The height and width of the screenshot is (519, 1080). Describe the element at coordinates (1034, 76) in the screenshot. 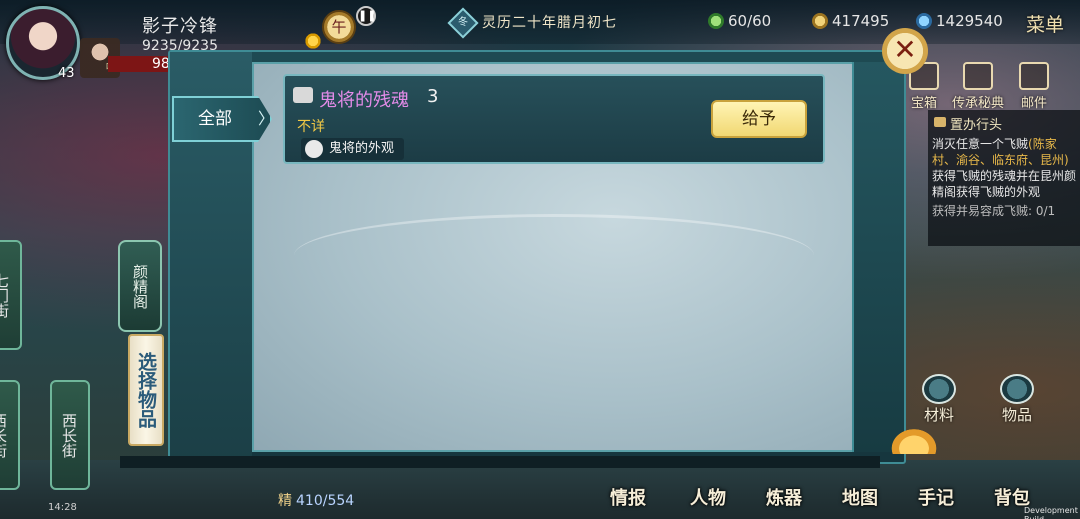

I see `mail-icon` at that location.